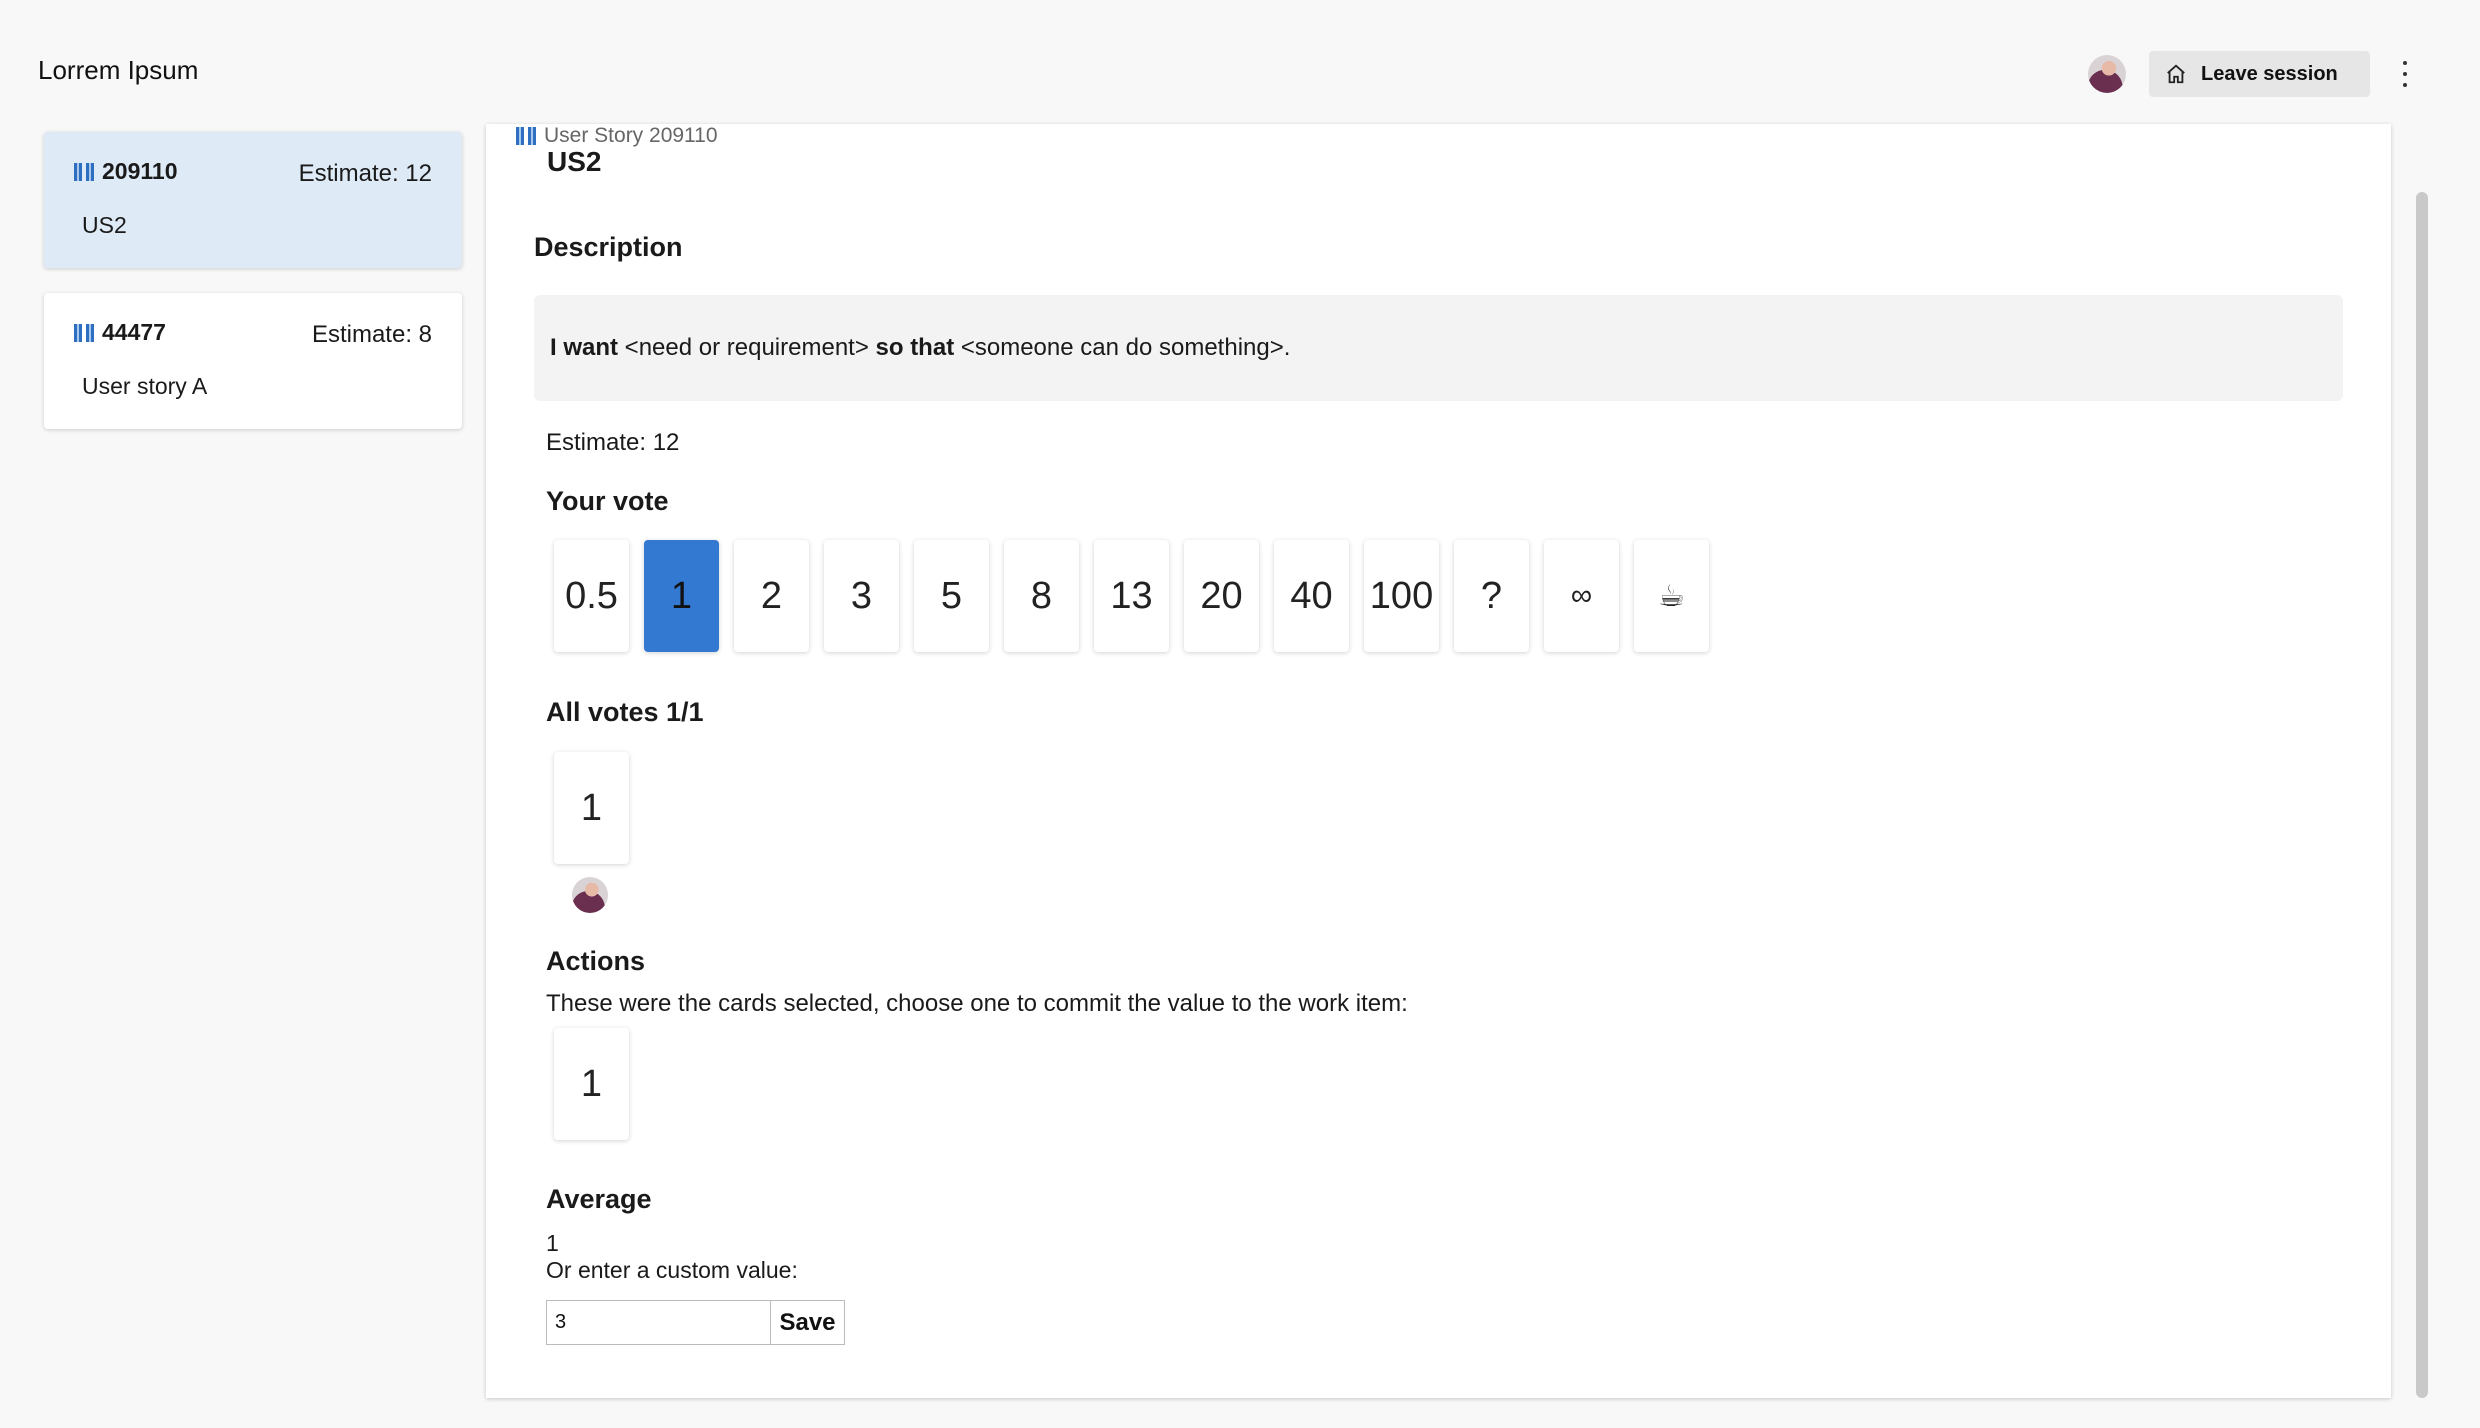 The height and width of the screenshot is (1428, 2480). Describe the element at coordinates (599, 1199) in the screenshot. I see `average-heading: Average` at that location.